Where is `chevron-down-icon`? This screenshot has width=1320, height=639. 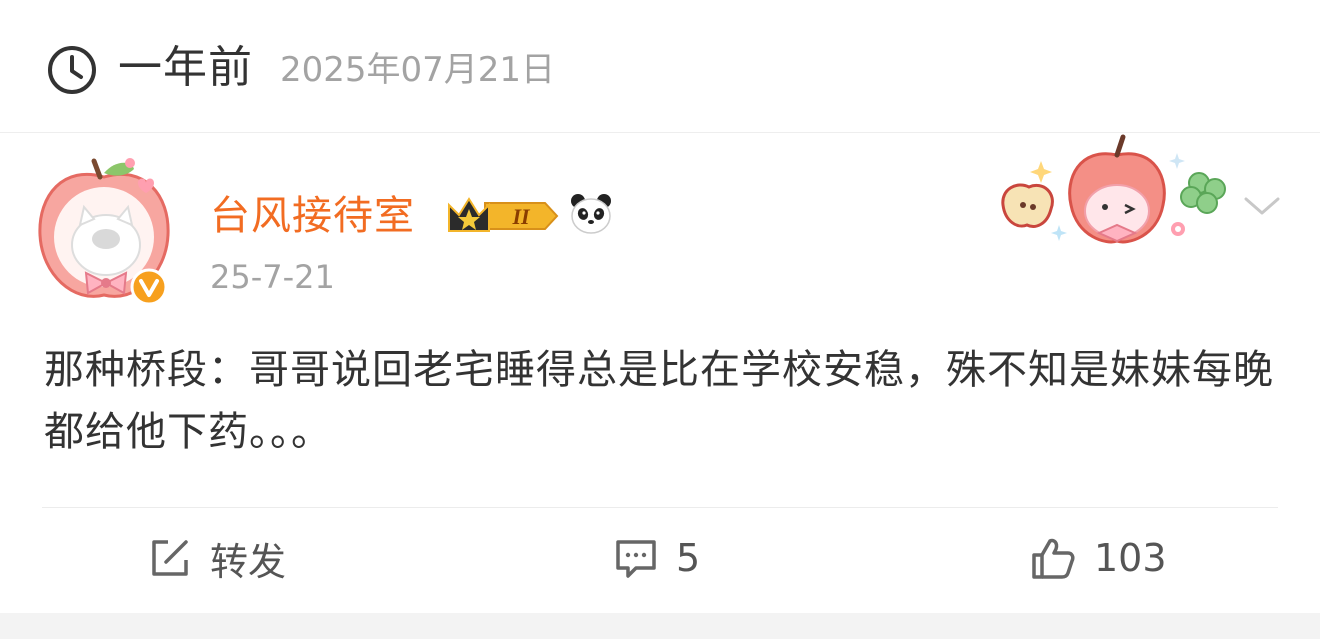 chevron-down-icon is located at coordinates (1262, 206).